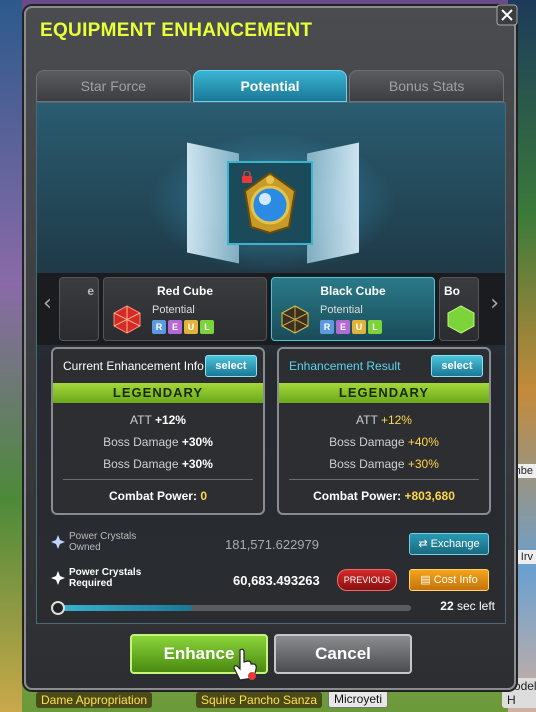  Describe the element at coordinates (384, 442) in the screenshot. I see `stat-line: Boss Damage +40%` at that location.